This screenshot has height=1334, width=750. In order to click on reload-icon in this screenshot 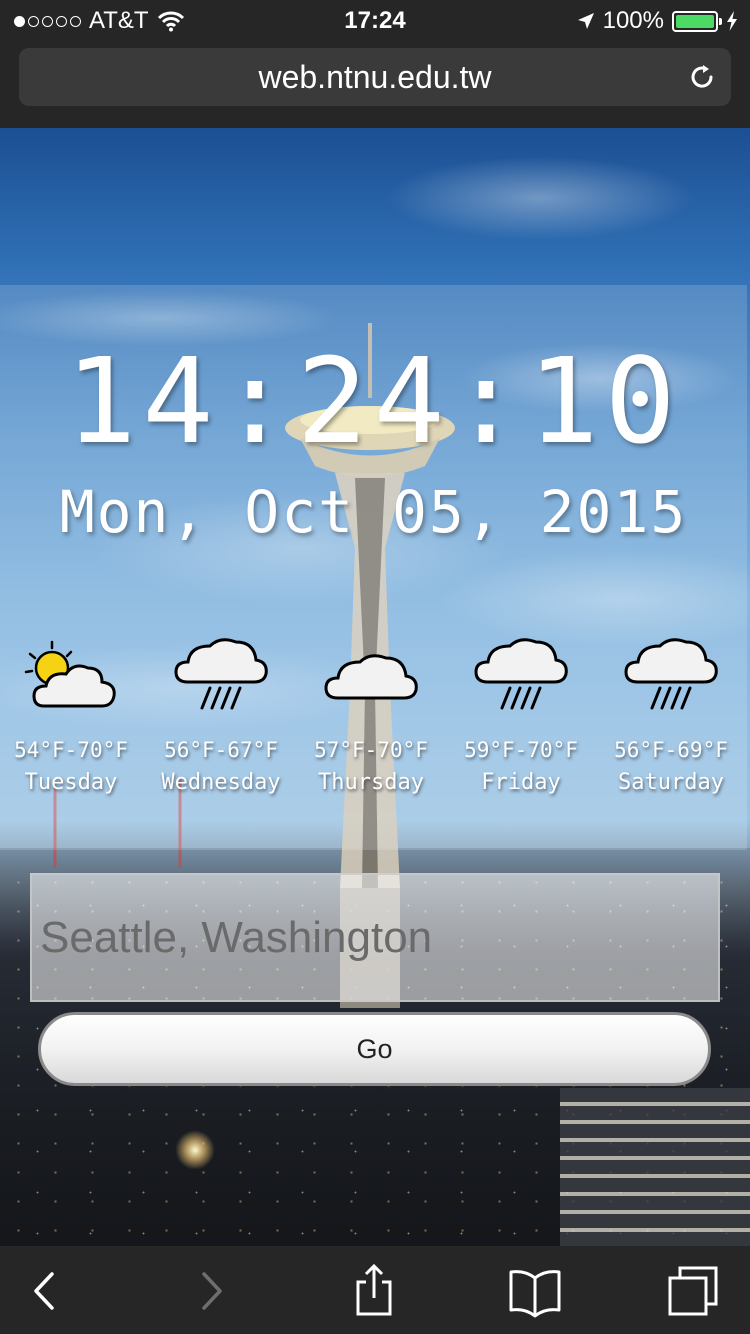, I will do `click(702, 77)`.